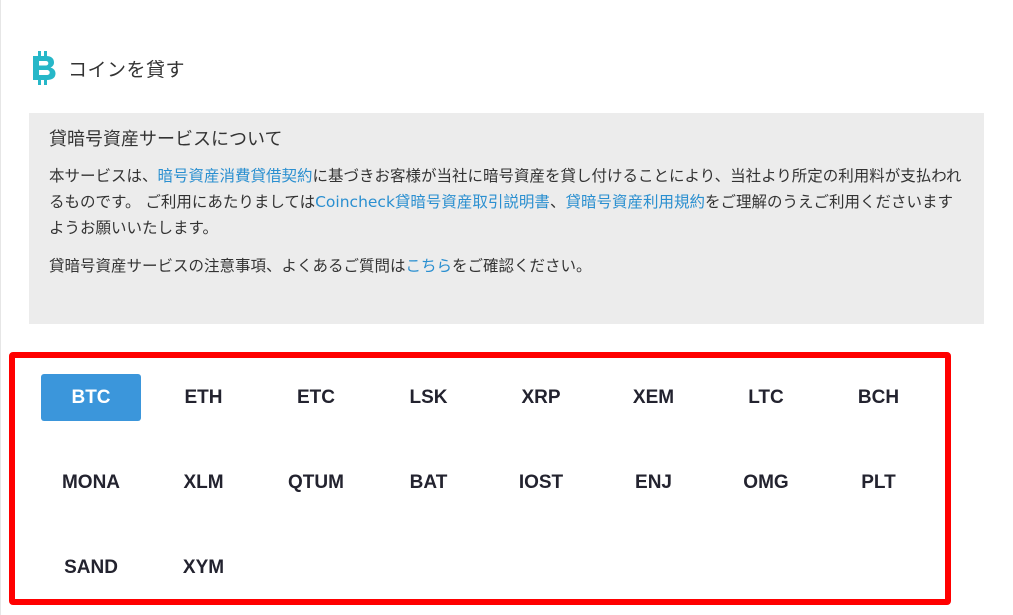 Image resolution: width=1013 pixels, height=615 pixels. I want to click on coin-button-xrp: XRP, so click(541, 397).